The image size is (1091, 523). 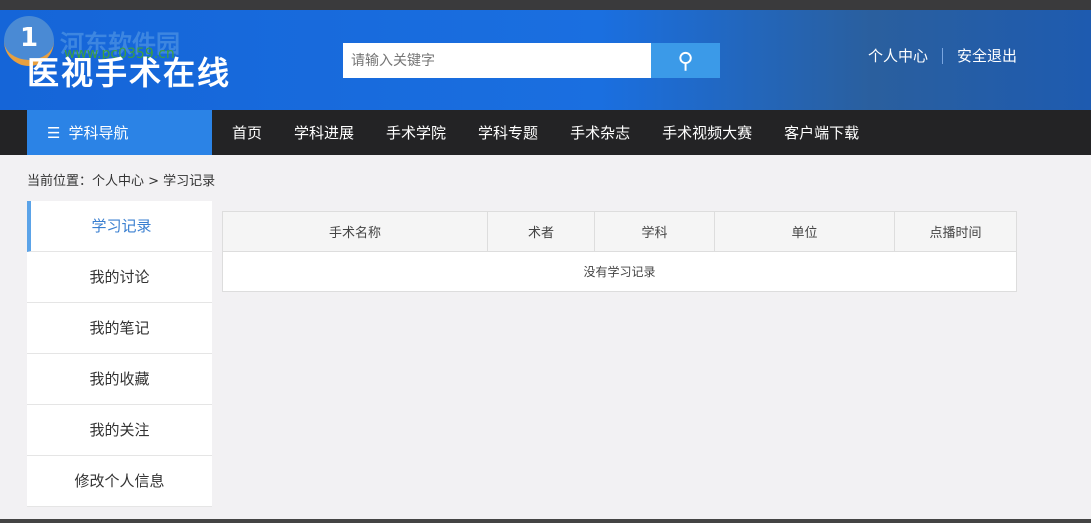 I want to click on column-header: 单位, so click(x=804, y=231).